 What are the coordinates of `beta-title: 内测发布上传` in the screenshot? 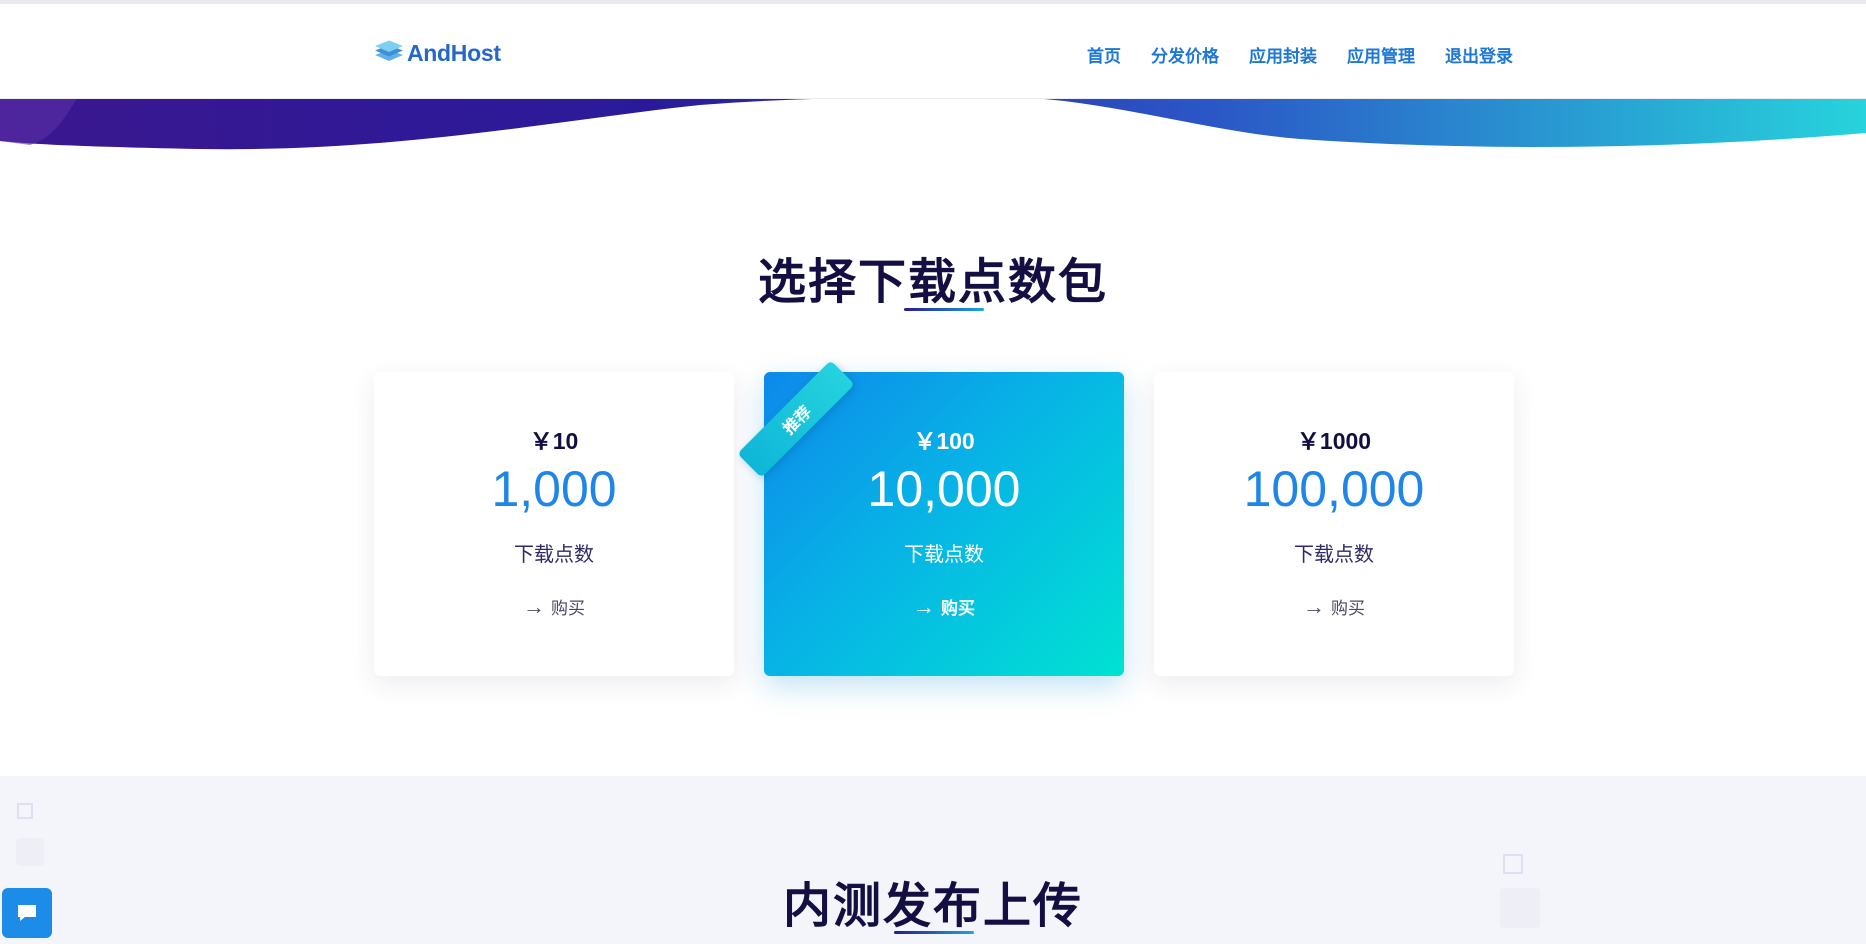 It's located at (932, 906).